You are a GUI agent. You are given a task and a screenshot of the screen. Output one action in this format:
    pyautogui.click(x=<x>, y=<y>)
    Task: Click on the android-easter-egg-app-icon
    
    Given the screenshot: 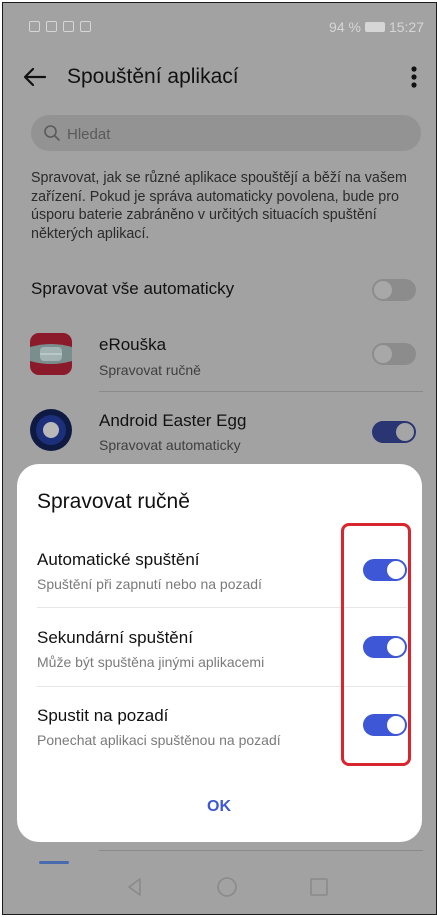 What is the action you would take?
    pyautogui.click(x=51, y=430)
    